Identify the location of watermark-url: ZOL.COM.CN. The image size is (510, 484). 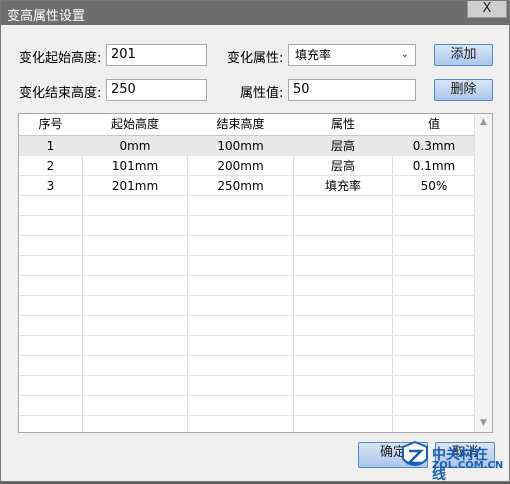
(468, 465).